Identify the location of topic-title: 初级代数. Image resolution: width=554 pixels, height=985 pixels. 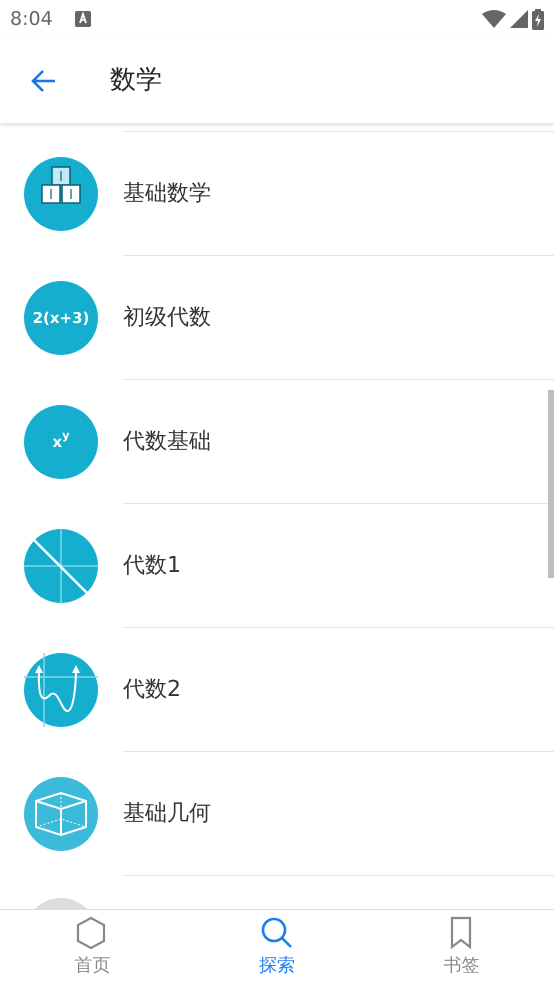
(167, 317).